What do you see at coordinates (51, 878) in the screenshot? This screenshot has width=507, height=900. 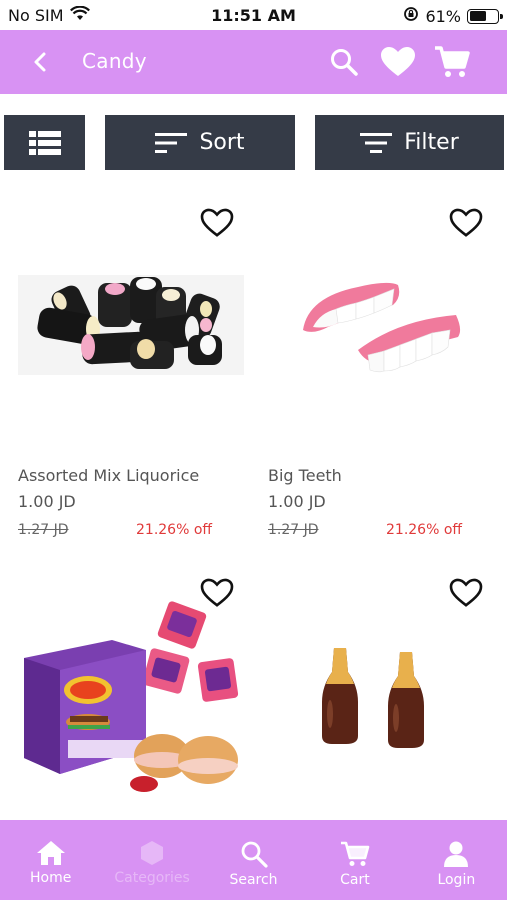 I see `nav-home-label: Home` at bounding box center [51, 878].